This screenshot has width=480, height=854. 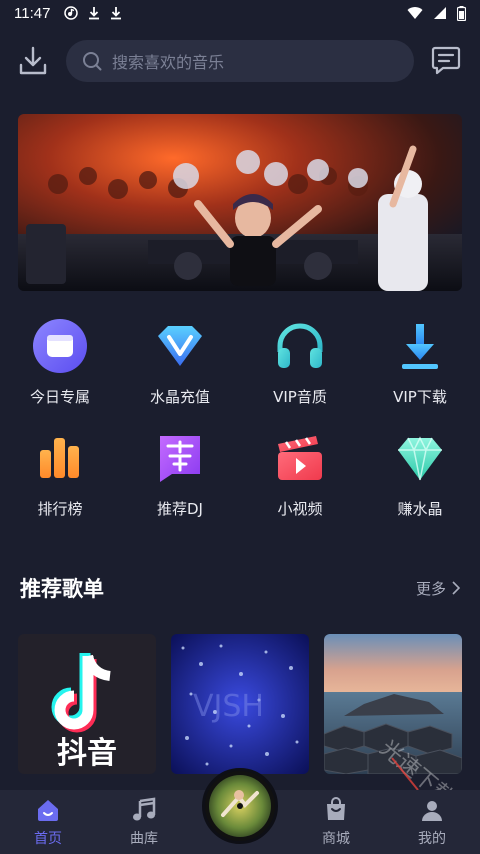 What do you see at coordinates (48, 810) in the screenshot?
I see `home-icon` at bounding box center [48, 810].